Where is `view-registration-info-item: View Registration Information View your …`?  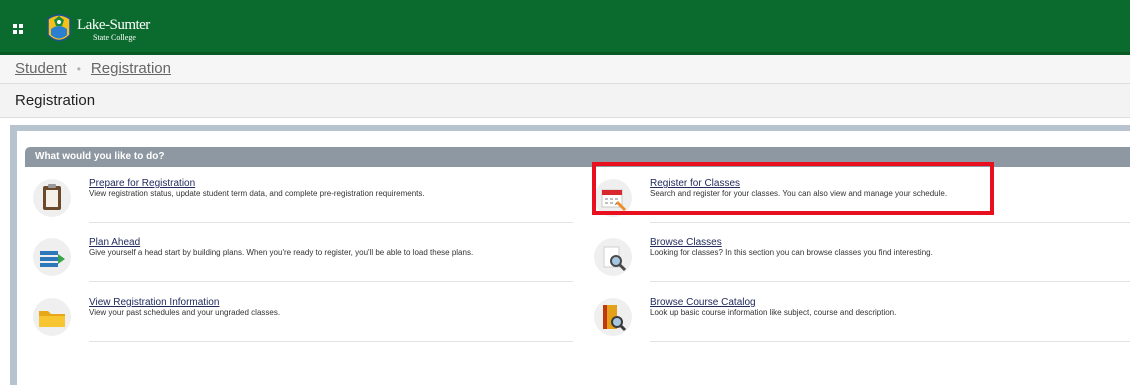
view-registration-info-item: View Registration Information View your … is located at coordinates (303, 319).